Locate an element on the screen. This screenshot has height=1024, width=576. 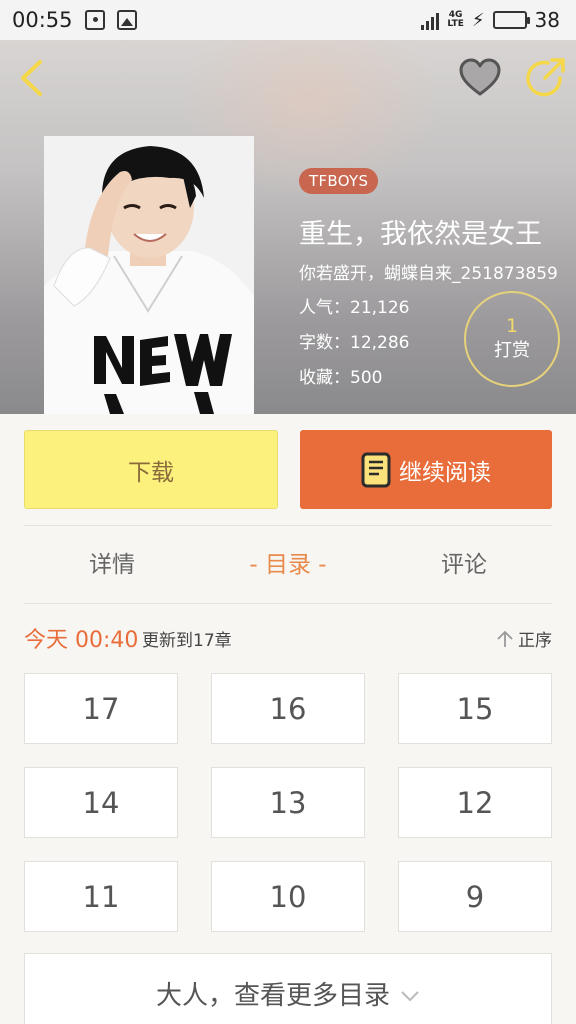
image-icon is located at coordinates (126, 20).